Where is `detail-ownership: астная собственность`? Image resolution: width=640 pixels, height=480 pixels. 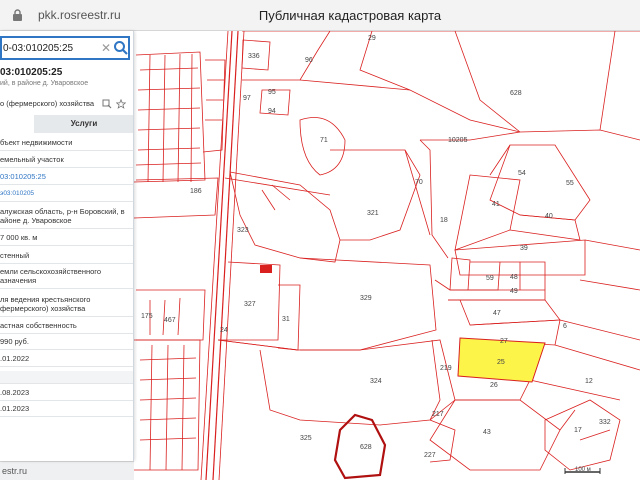
detail-ownership: астная собственность is located at coordinates (38, 325).